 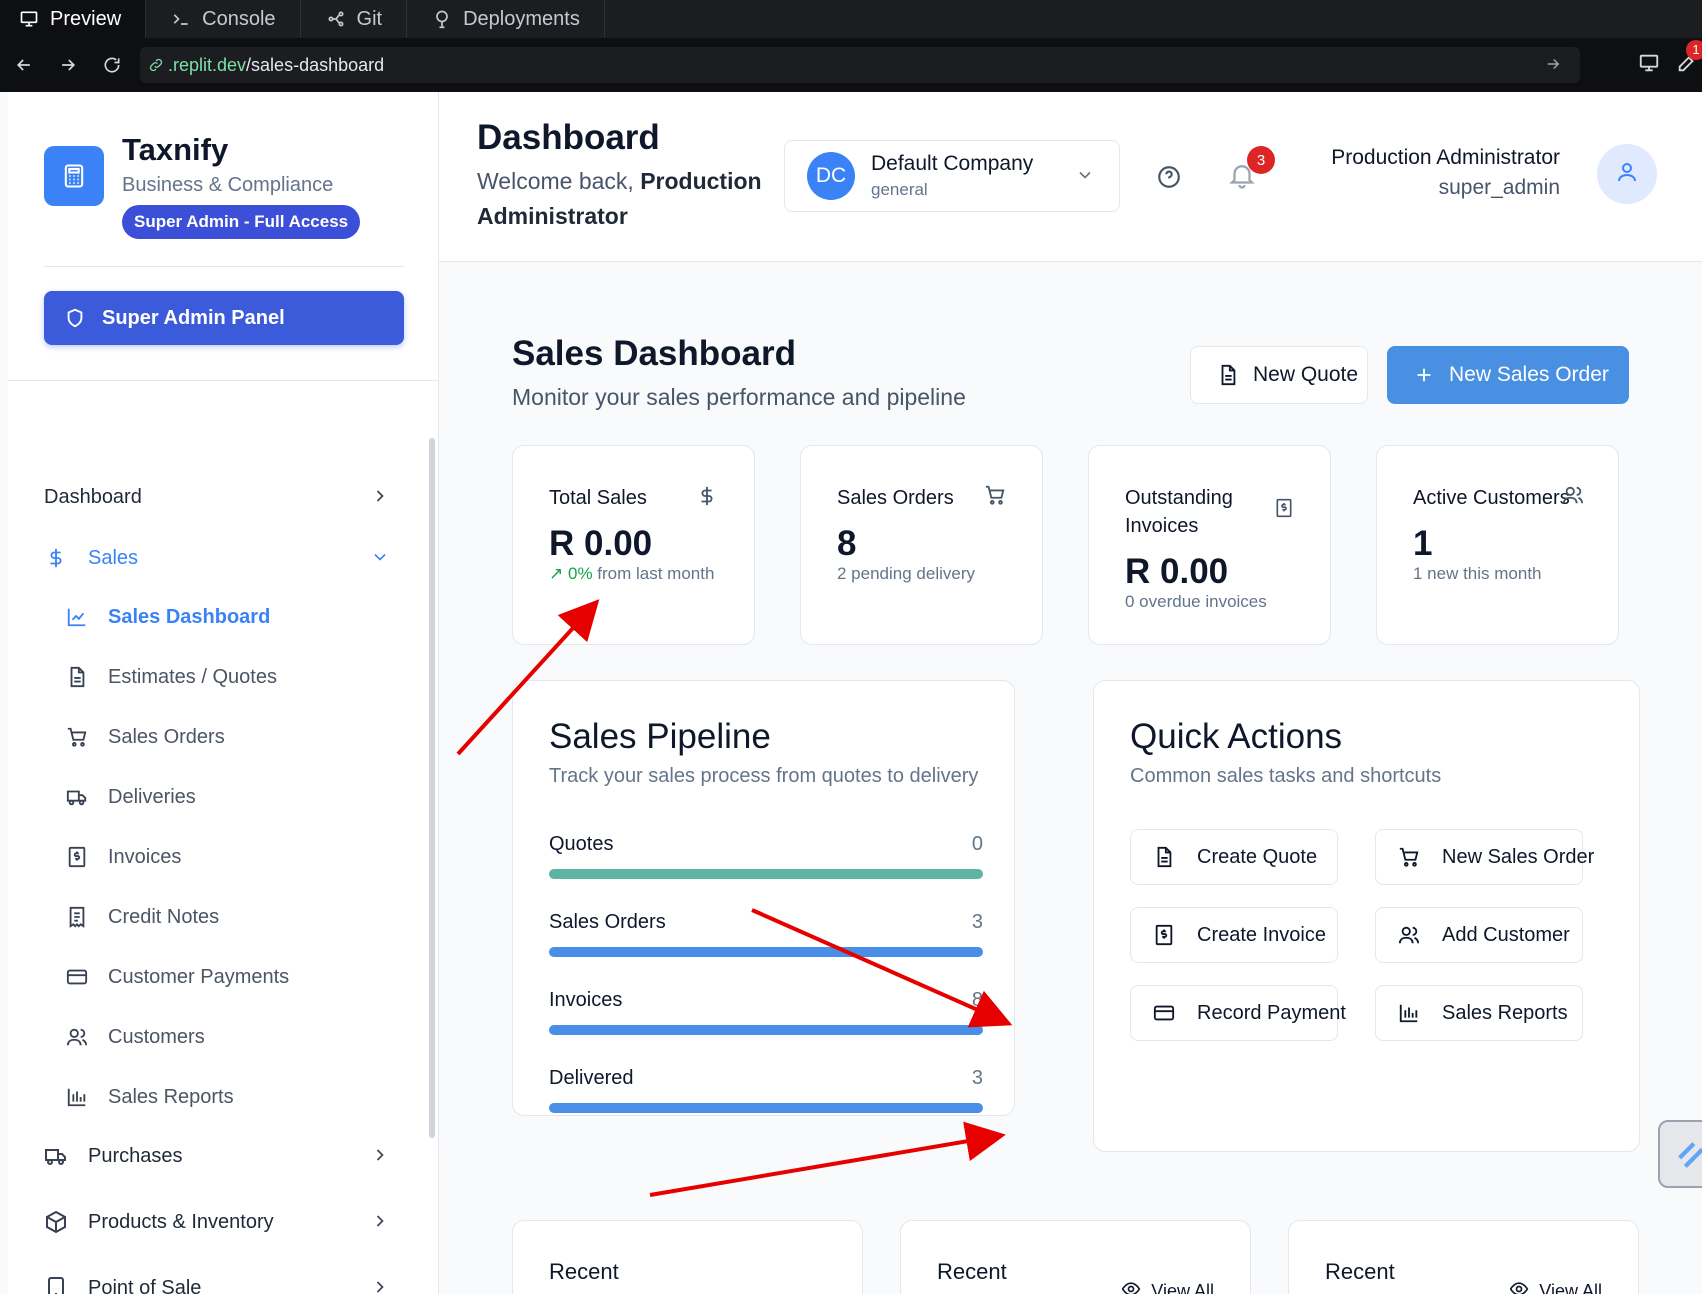 What do you see at coordinates (315, 64) in the screenshot?
I see `url-path: /sales-dashboard` at bounding box center [315, 64].